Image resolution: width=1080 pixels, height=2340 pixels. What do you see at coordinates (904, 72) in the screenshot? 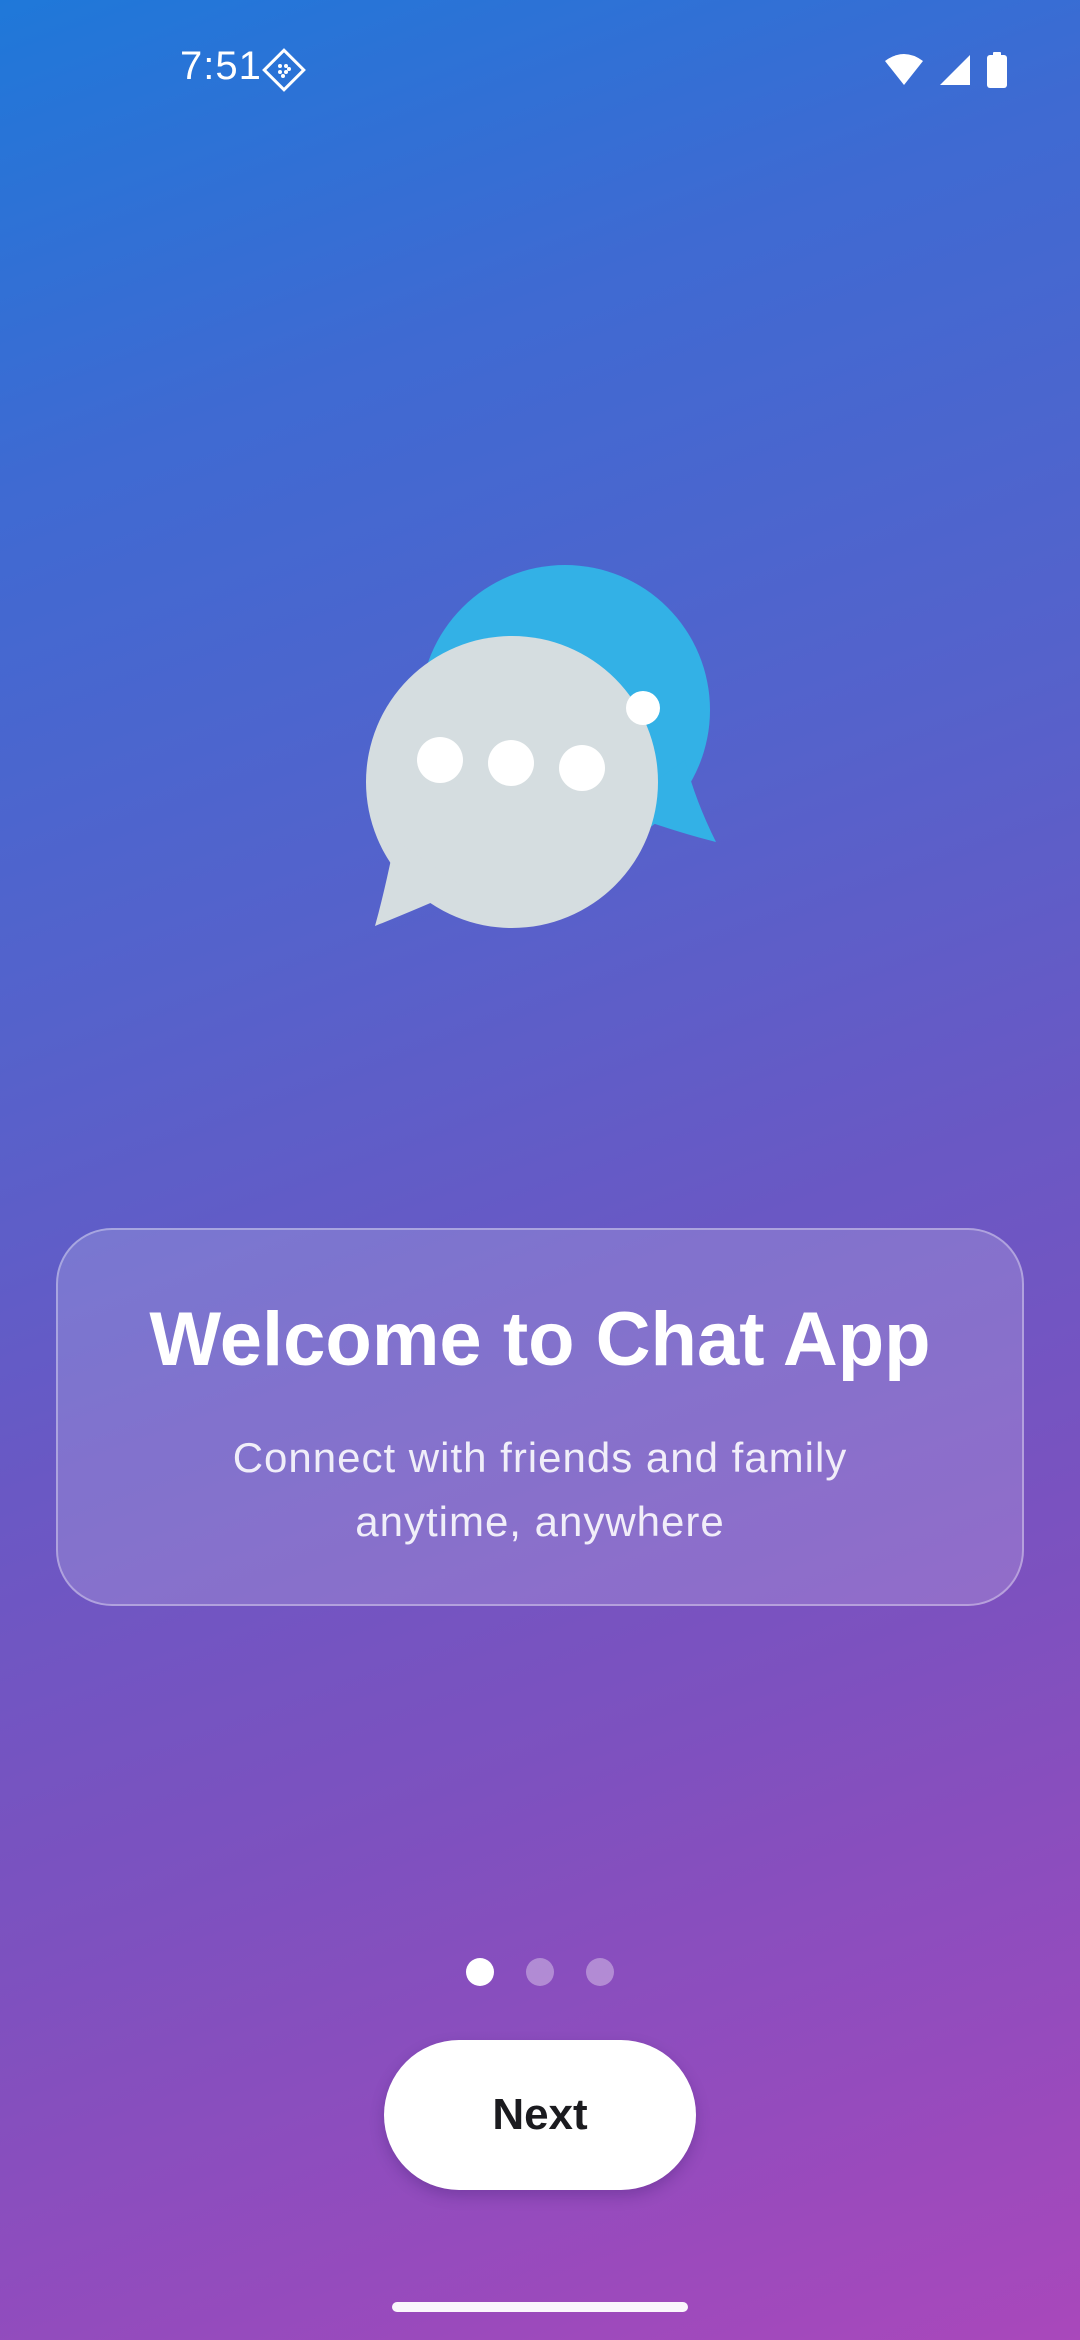
I see `wifi-icon` at bounding box center [904, 72].